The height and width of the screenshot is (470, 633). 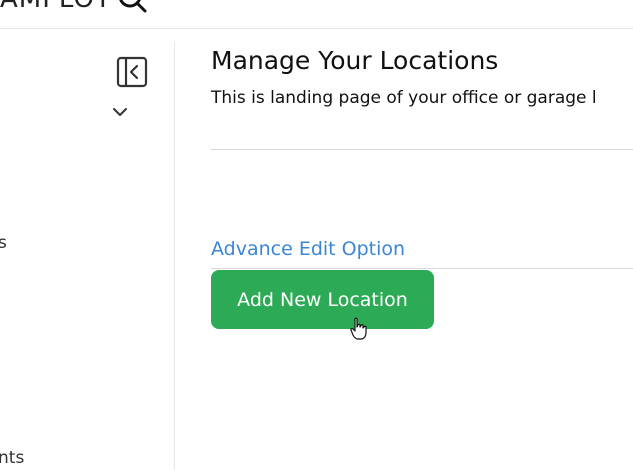 I want to click on sidebar-item-label: s, so click(x=3, y=243).